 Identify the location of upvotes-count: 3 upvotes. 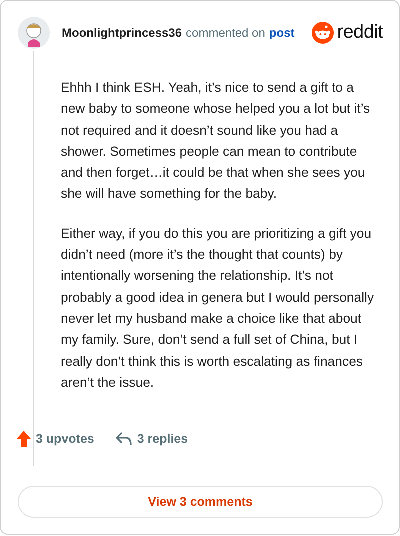
(55, 439).